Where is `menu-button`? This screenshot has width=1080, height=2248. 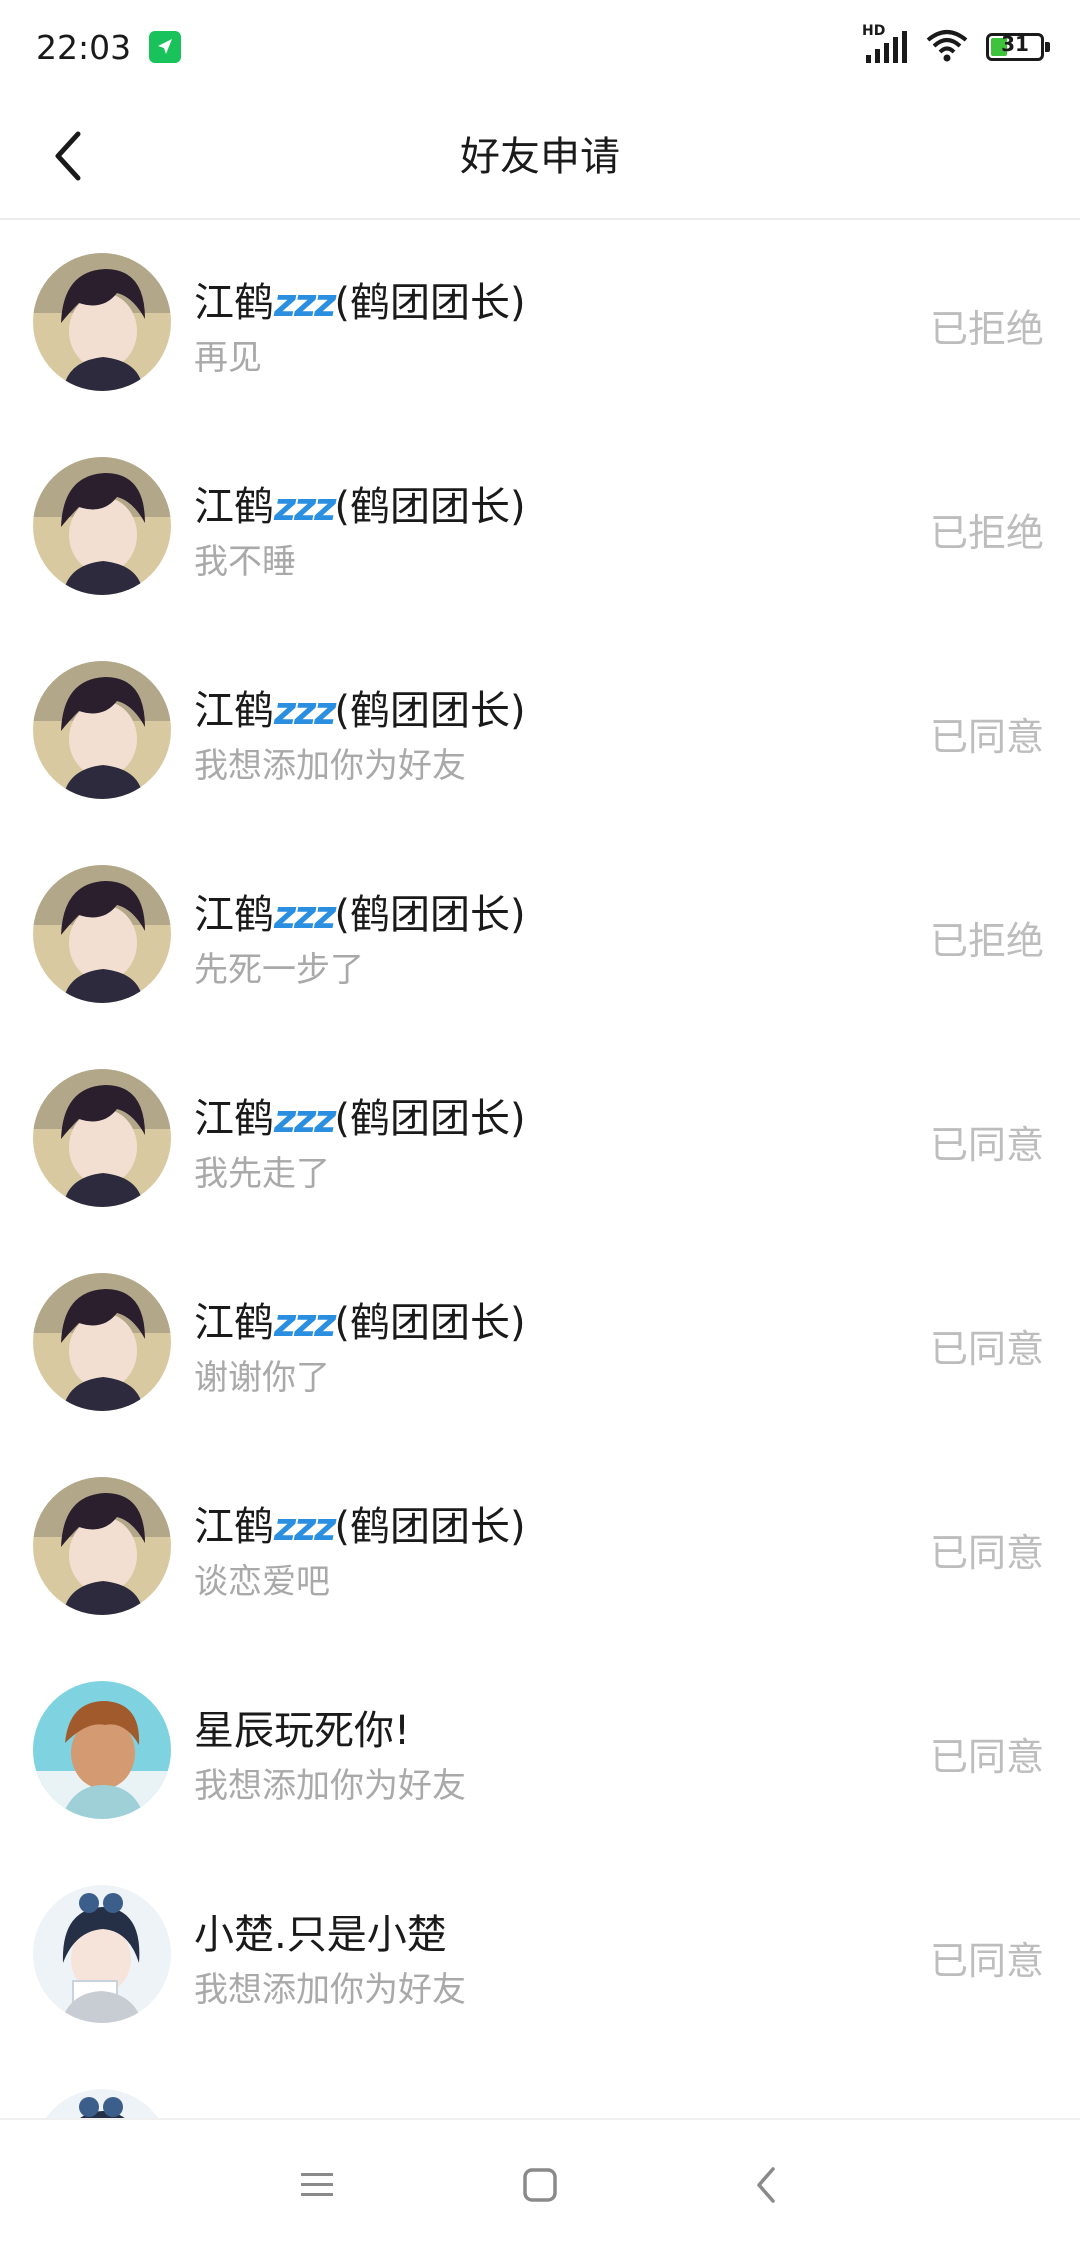 menu-button is located at coordinates (317, 2185).